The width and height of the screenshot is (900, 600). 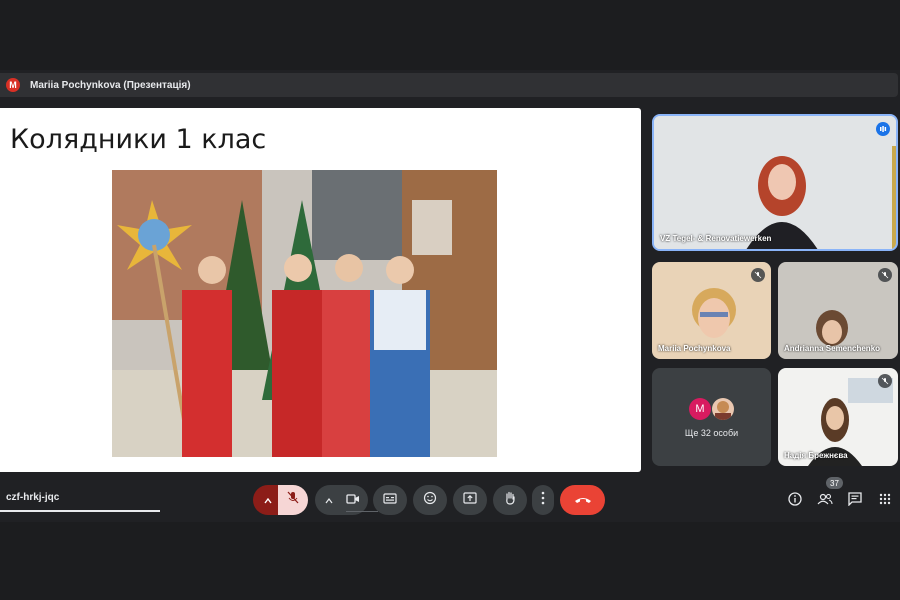 What do you see at coordinates (353, 500) in the screenshot?
I see `camera-icon` at bounding box center [353, 500].